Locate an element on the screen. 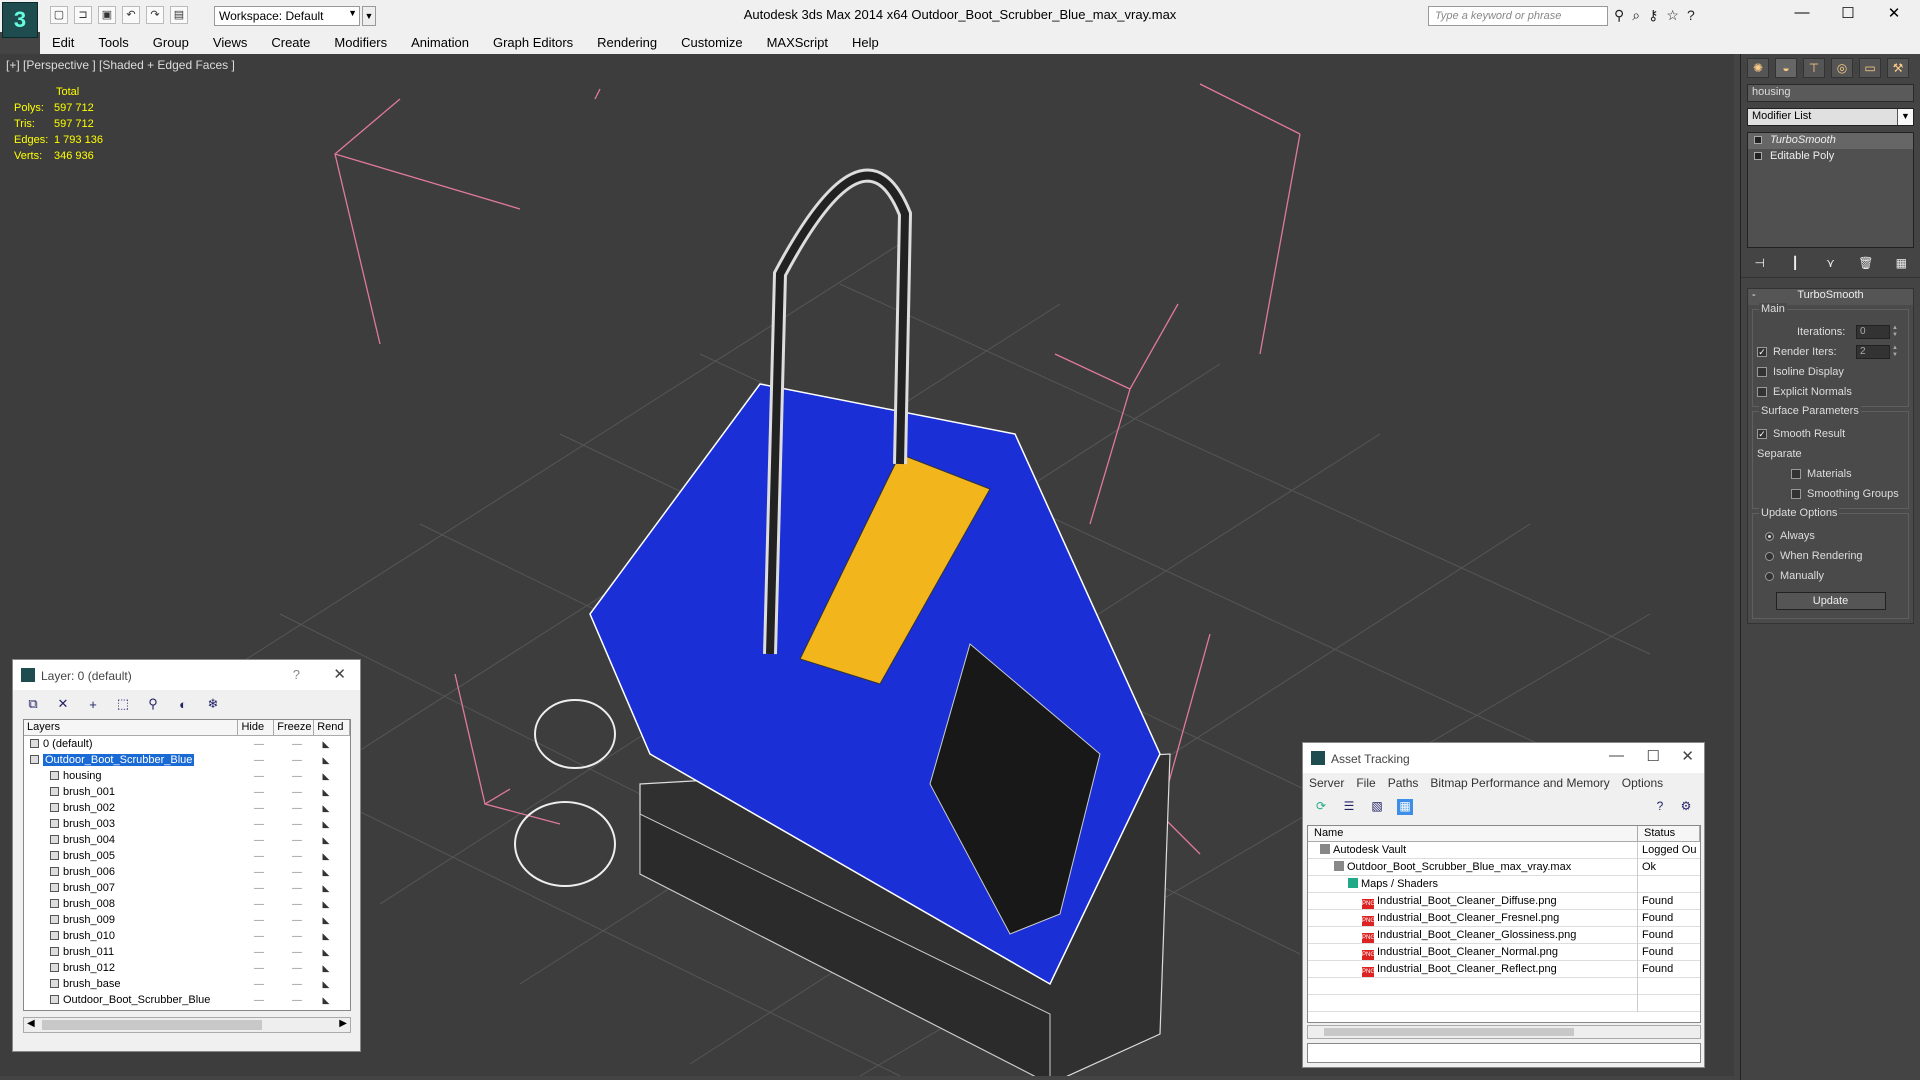 Image resolution: width=1920 pixels, height=1080 pixels. column-name: Name is located at coordinates (1473, 833).